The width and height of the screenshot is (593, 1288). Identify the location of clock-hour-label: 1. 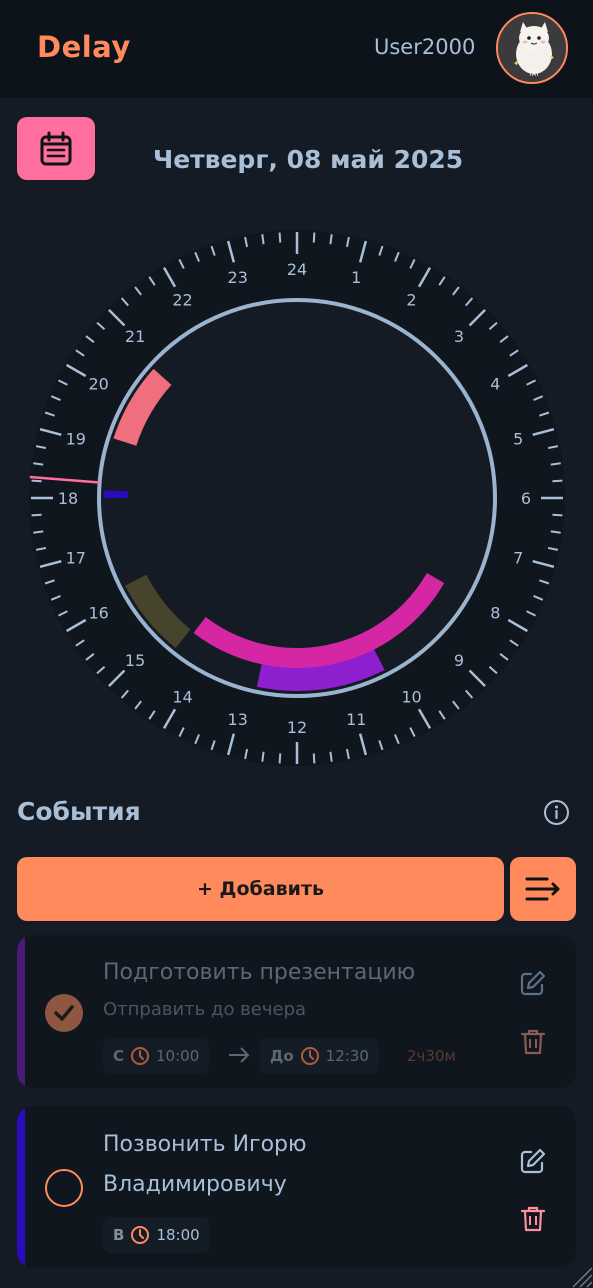
(356, 277).